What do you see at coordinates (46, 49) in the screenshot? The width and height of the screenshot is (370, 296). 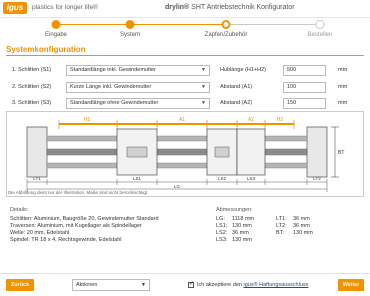 I see `section-title: Systemkonfiguration` at bounding box center [46, 49].